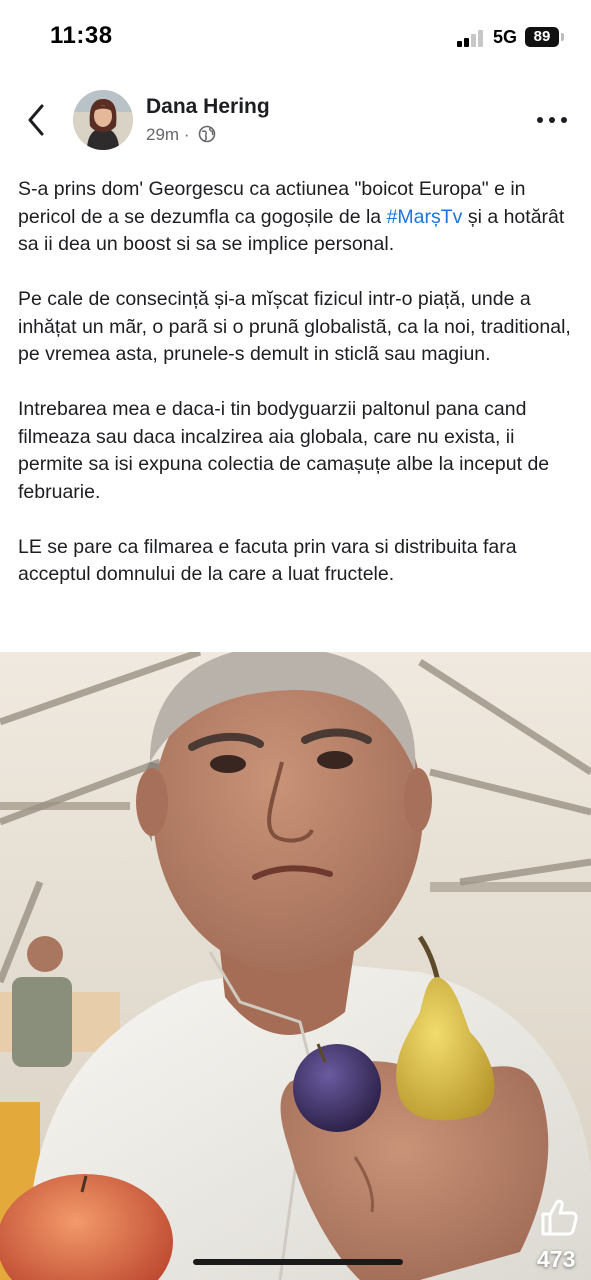 Image resolution: width=591 pixels, height=1280 pixels. I want to click on battery-icon: 89, so click(542, 37).